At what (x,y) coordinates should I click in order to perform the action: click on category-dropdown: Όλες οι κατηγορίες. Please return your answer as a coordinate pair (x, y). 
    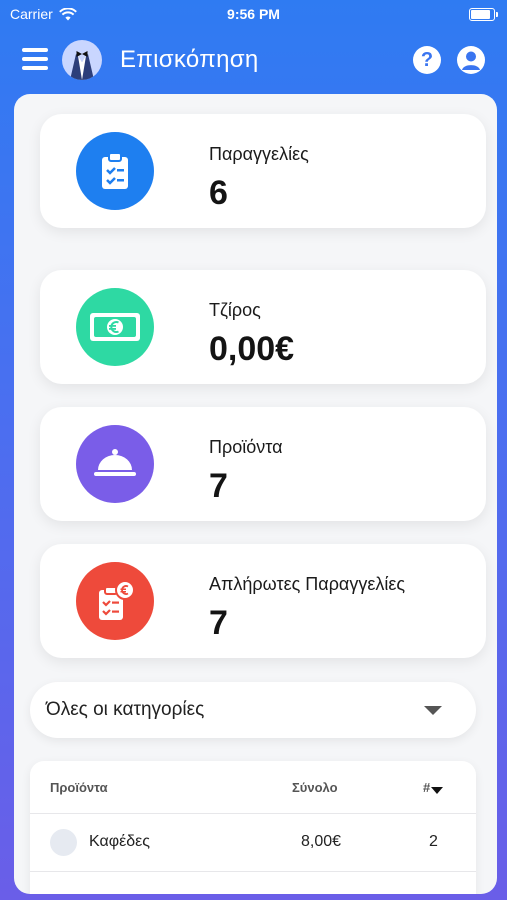
    Looking at the image, I should click on (253, 710).